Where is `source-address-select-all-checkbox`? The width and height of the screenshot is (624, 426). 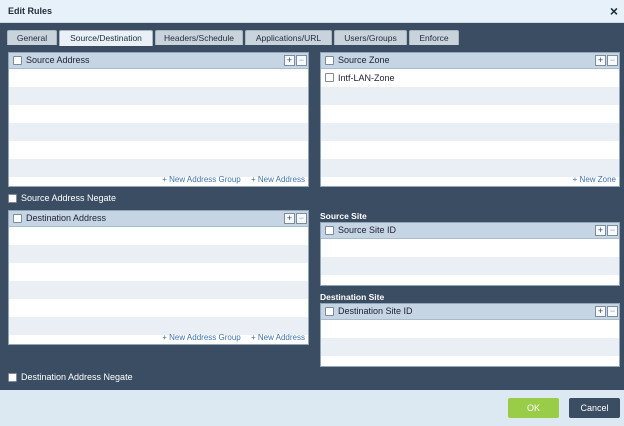 source-address-select-all-checkbox is located at coordinates (17, 60).